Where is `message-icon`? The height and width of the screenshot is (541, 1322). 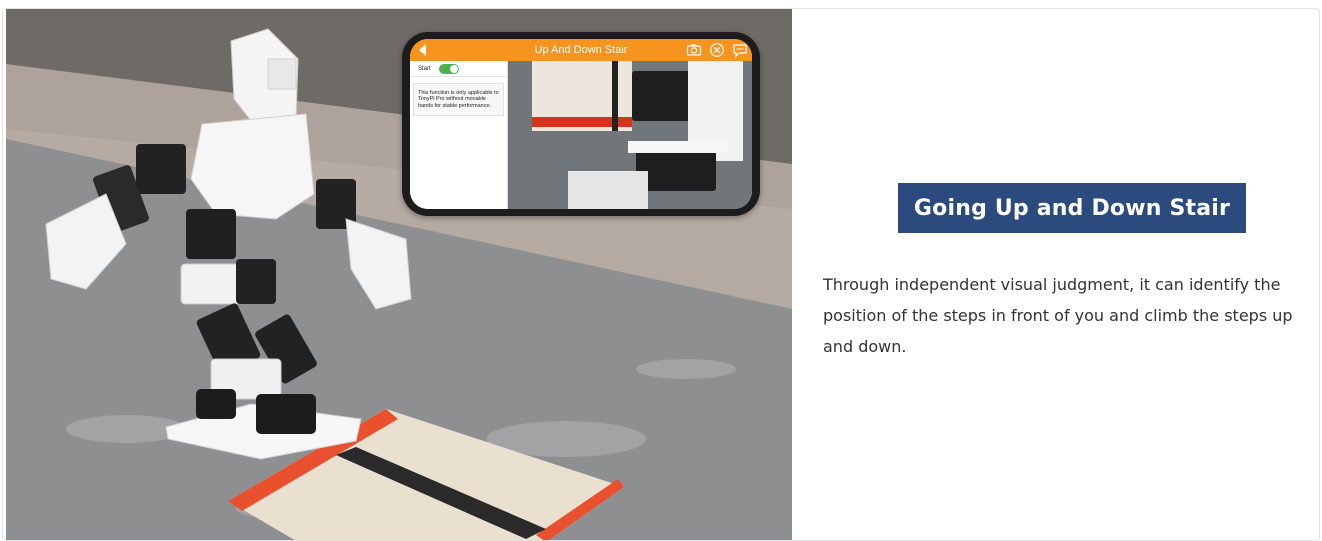
message-icon is located at coordinates (740, 50).